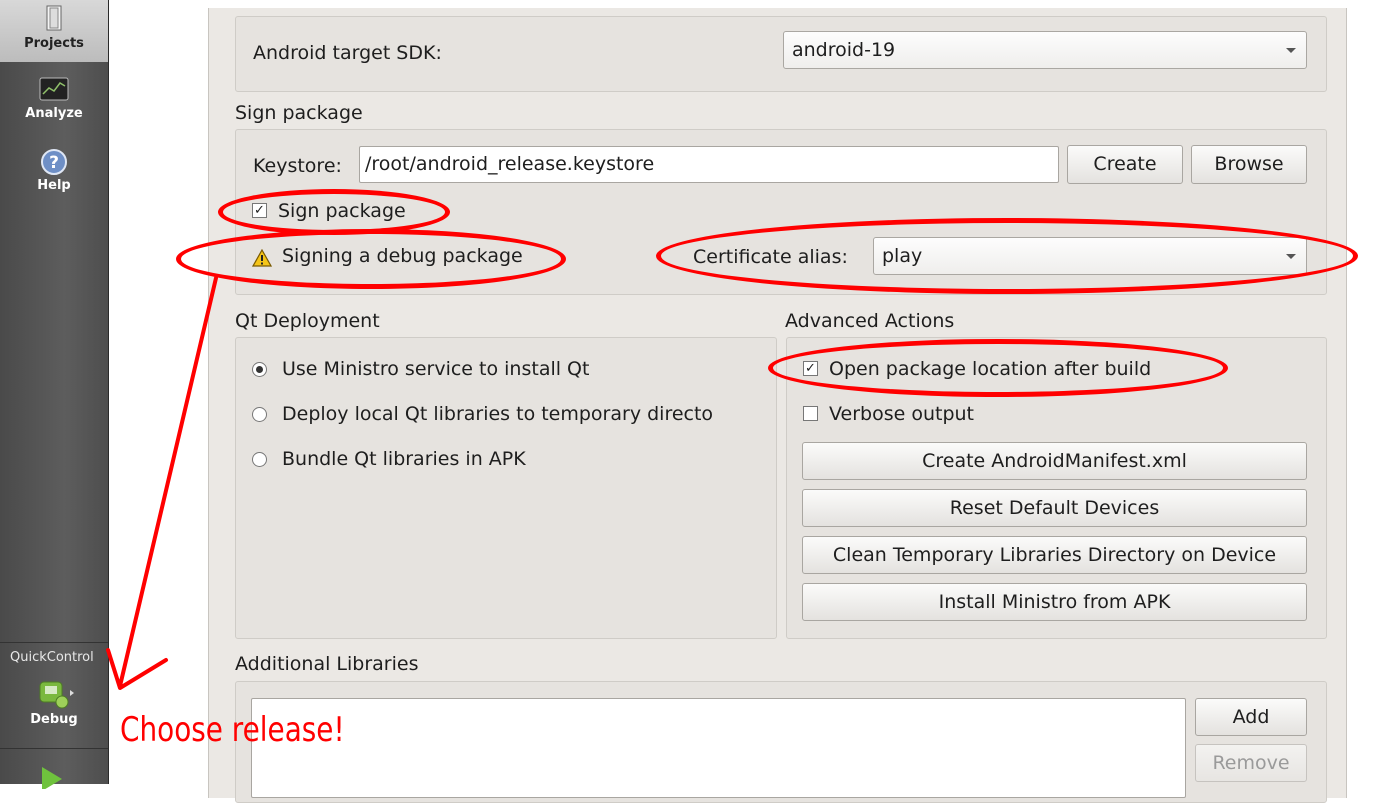  Describe the element at coordinates (53, 777) in the screenshot. I see `run-icon` at that location.